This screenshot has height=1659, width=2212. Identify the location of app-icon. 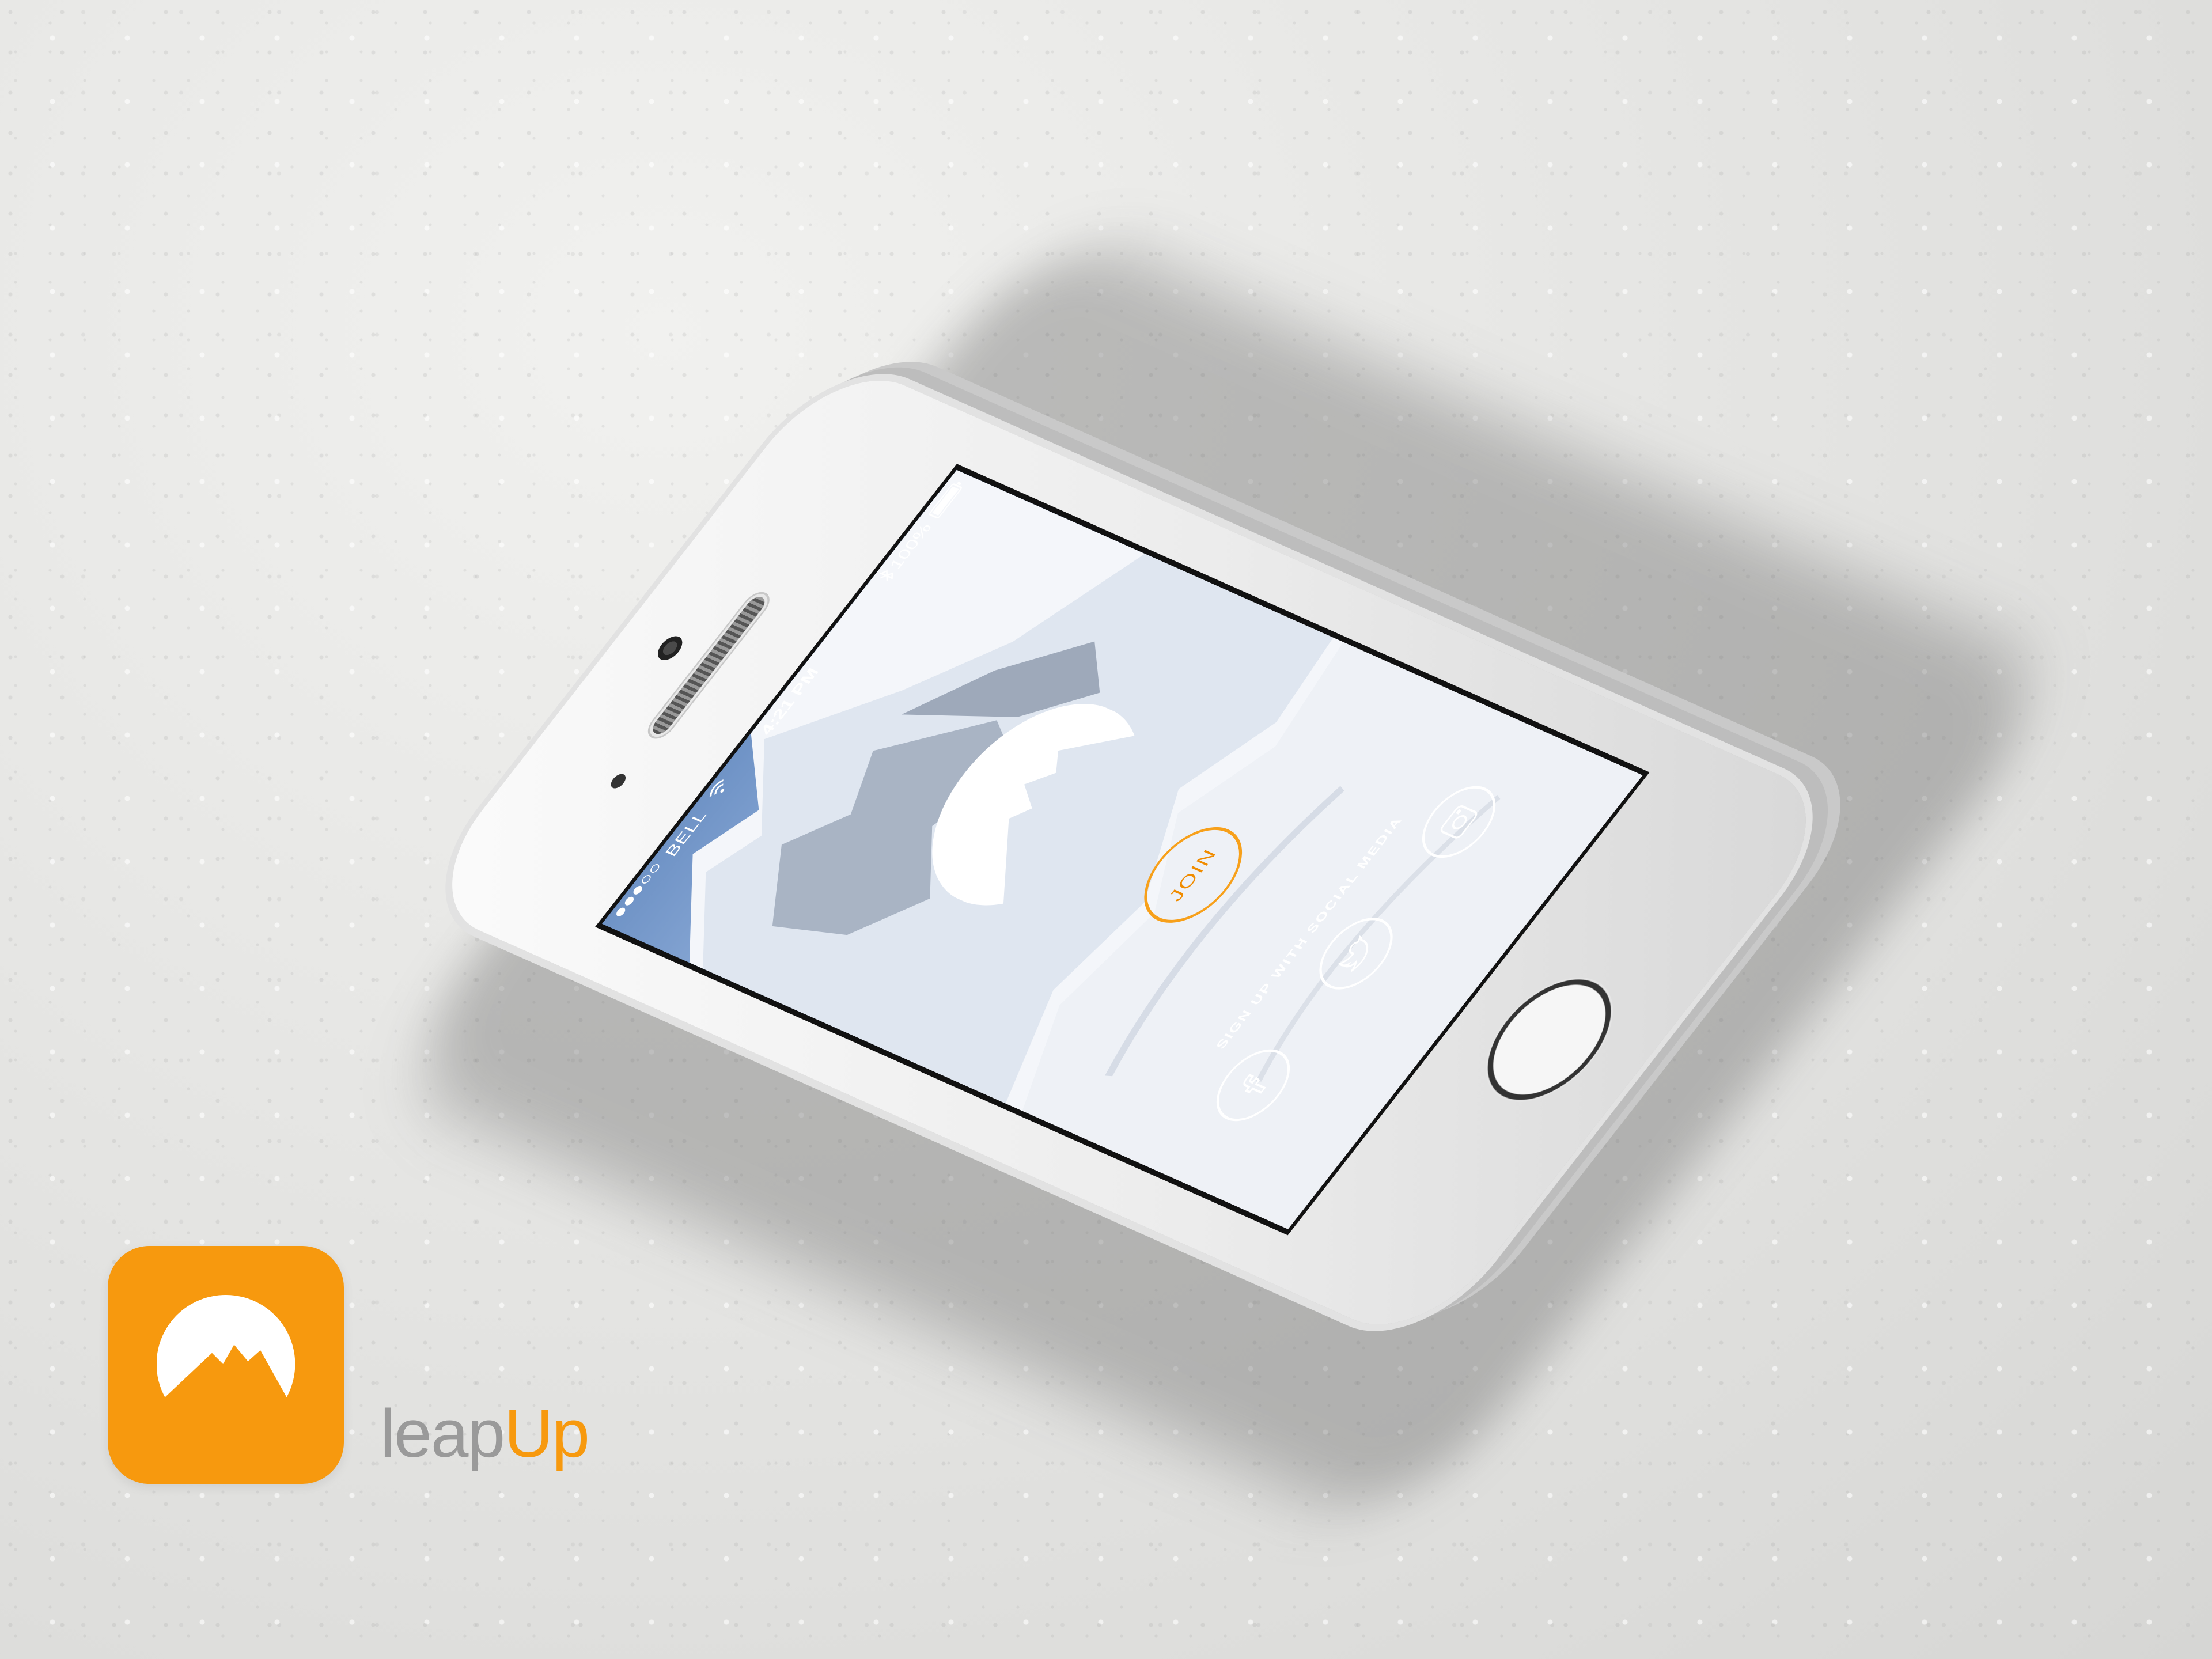
(226, 1365).